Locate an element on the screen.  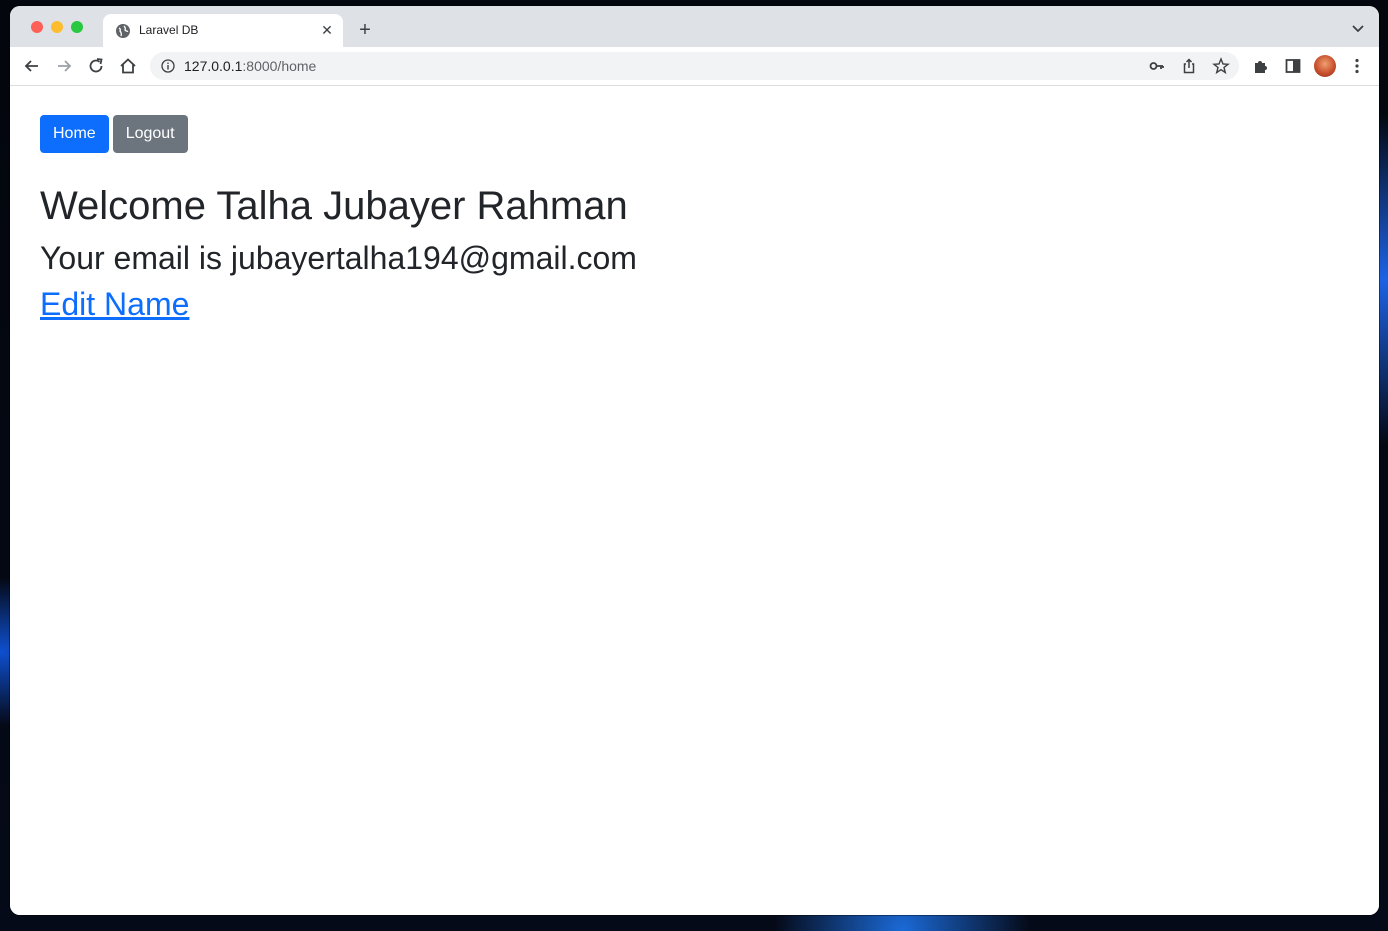
welcome-heading: Welcome Talha Jubayer Rahman is located at coordinates (334, 206).